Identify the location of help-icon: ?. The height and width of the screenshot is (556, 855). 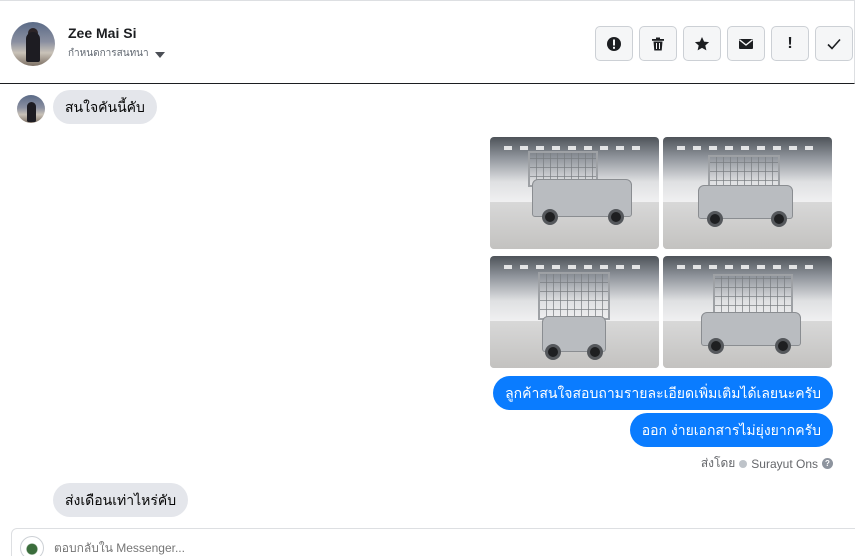
(827, 463).